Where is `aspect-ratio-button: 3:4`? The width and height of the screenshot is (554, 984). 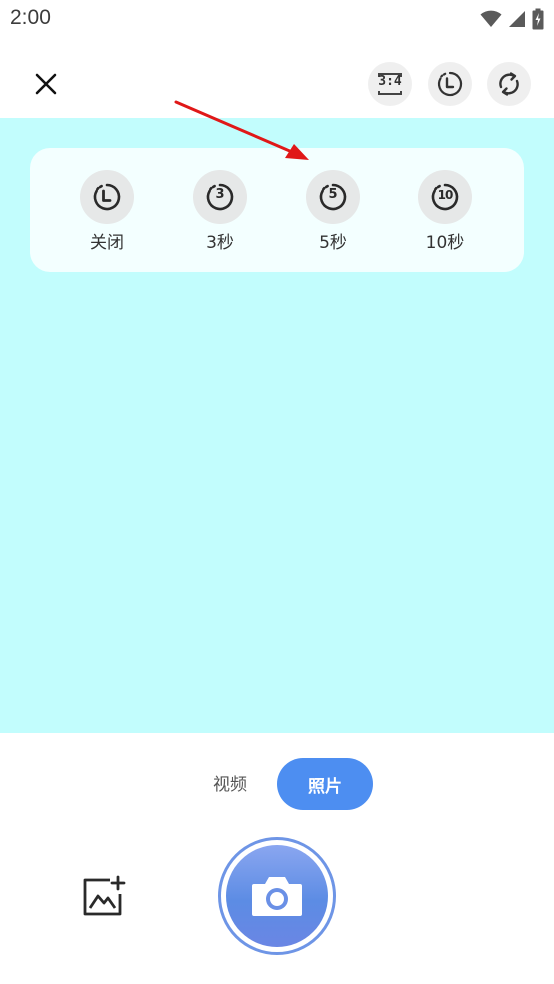 aspect-ratio-button: 3:4 is located at coordinates (390, 84).